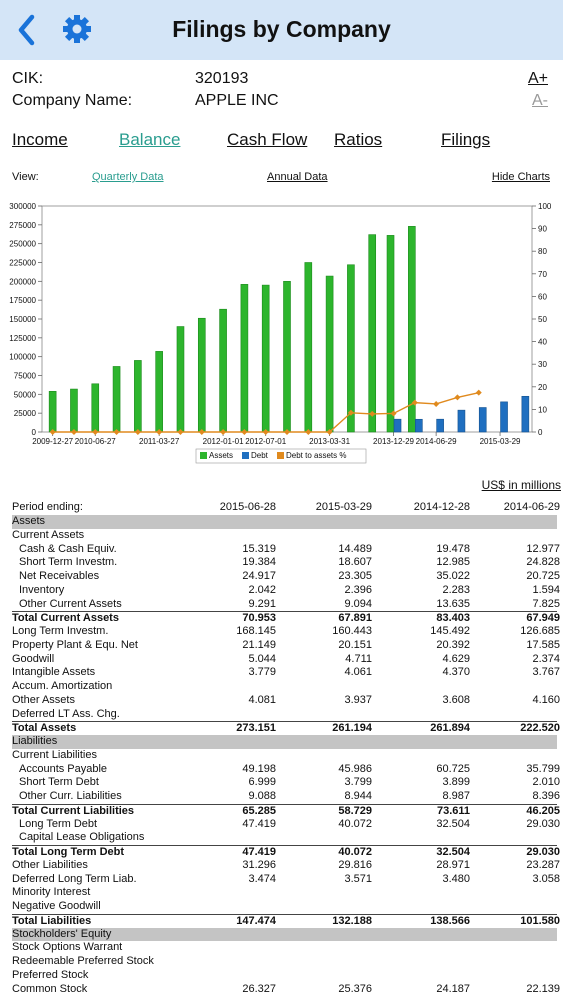 This screenshot has height=1000, width=563. Describe the element at coordinates (540, 631) in the screenshot. I see `cell-value: 126.685` at that location.